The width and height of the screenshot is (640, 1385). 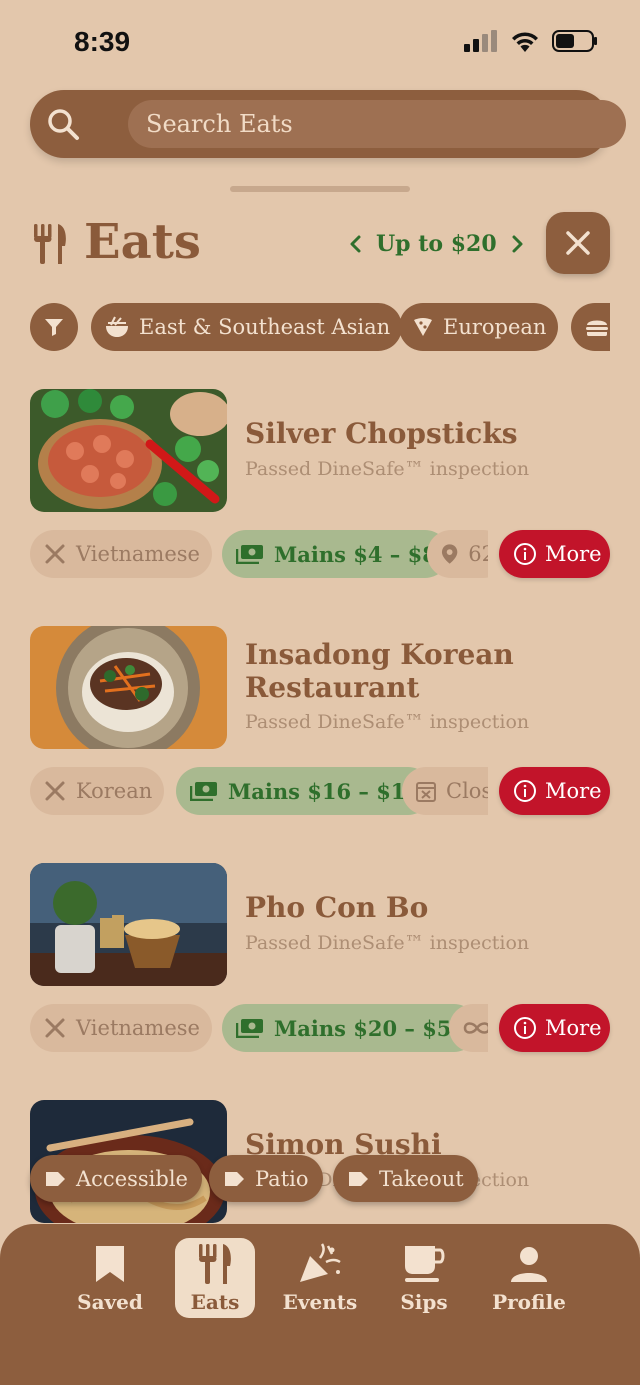 What do you see at coordinates (529, 1264) in the screenshot?
I see `person-icon` at bounding box center [529, 1264].